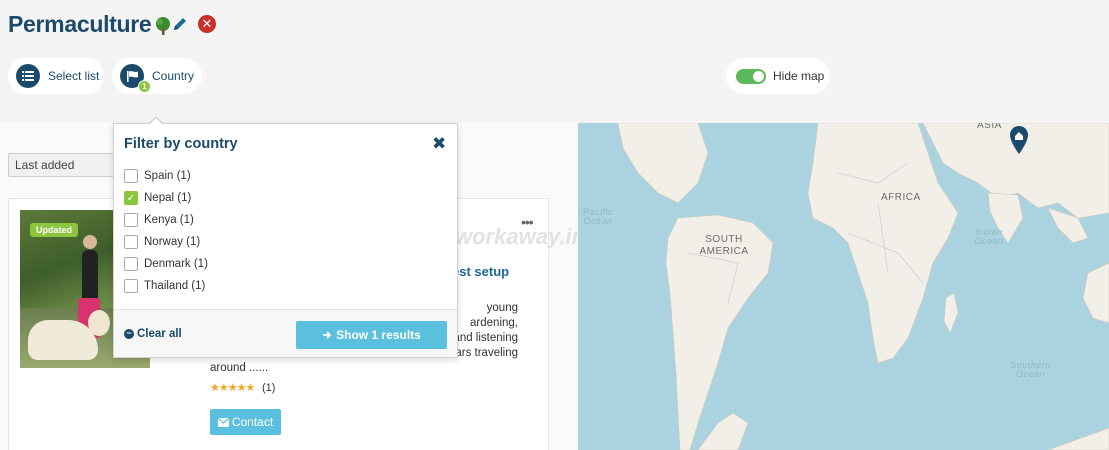 This screenshot has width=1109, height=450. Describe the element at coordinates (157, 198) in the screenshot. I see `country-option-nepal: ✓ Nepal (1)` at that location.